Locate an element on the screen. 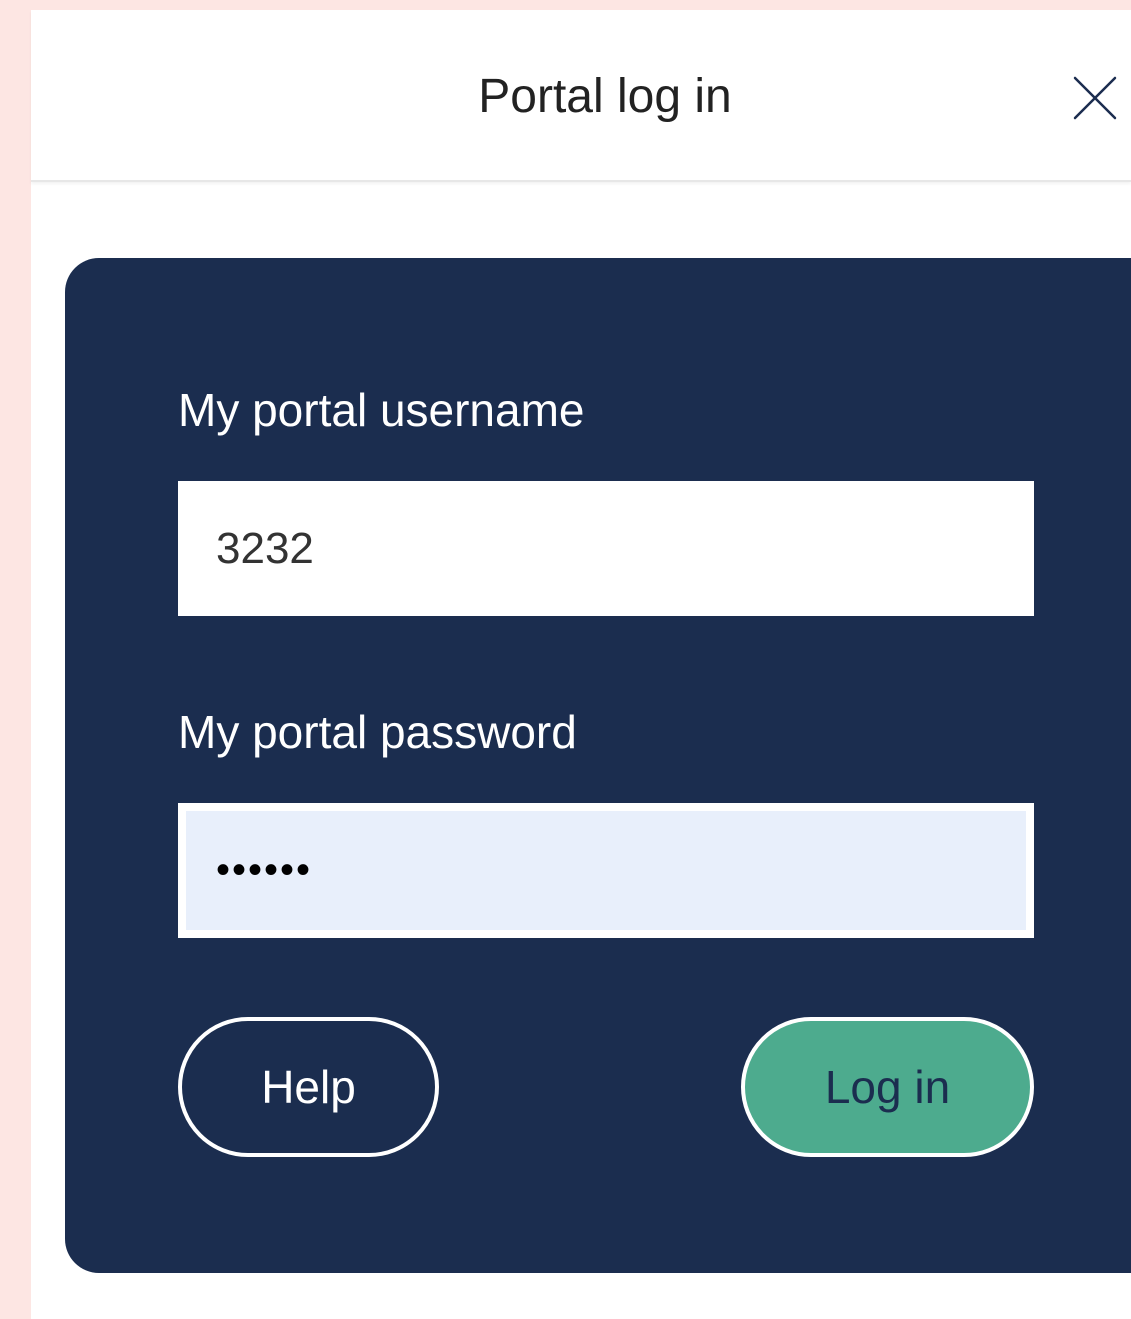  help-button: Help is located at coordinates (308, 1087).